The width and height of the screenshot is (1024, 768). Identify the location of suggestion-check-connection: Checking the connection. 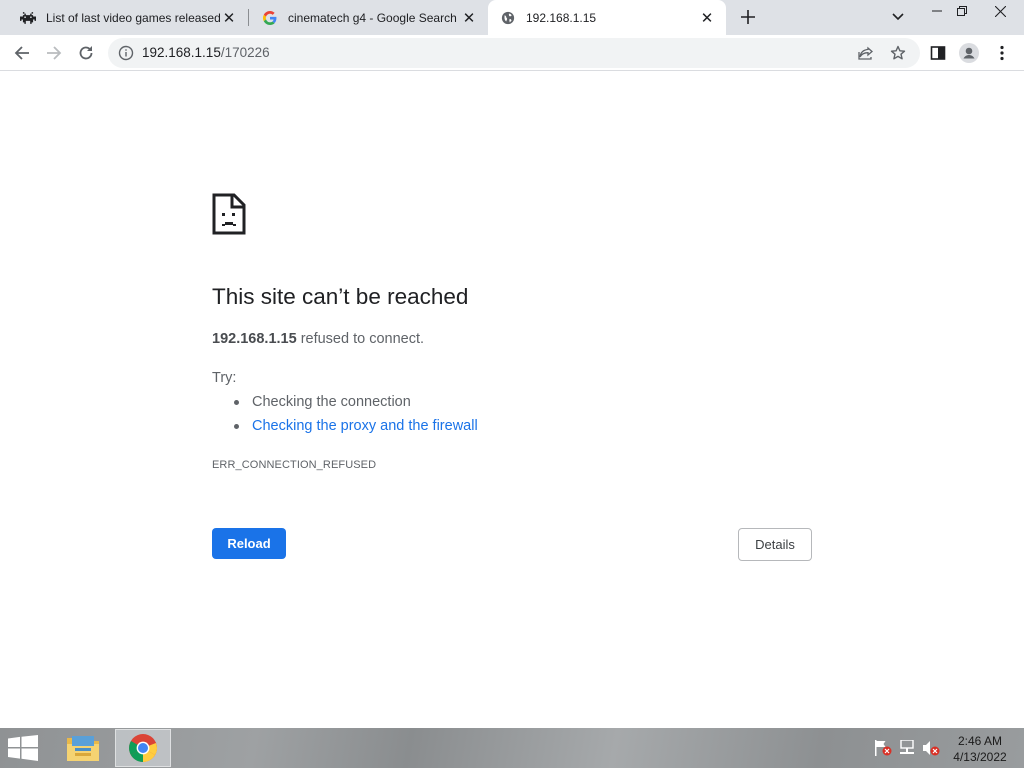
(356, 405).